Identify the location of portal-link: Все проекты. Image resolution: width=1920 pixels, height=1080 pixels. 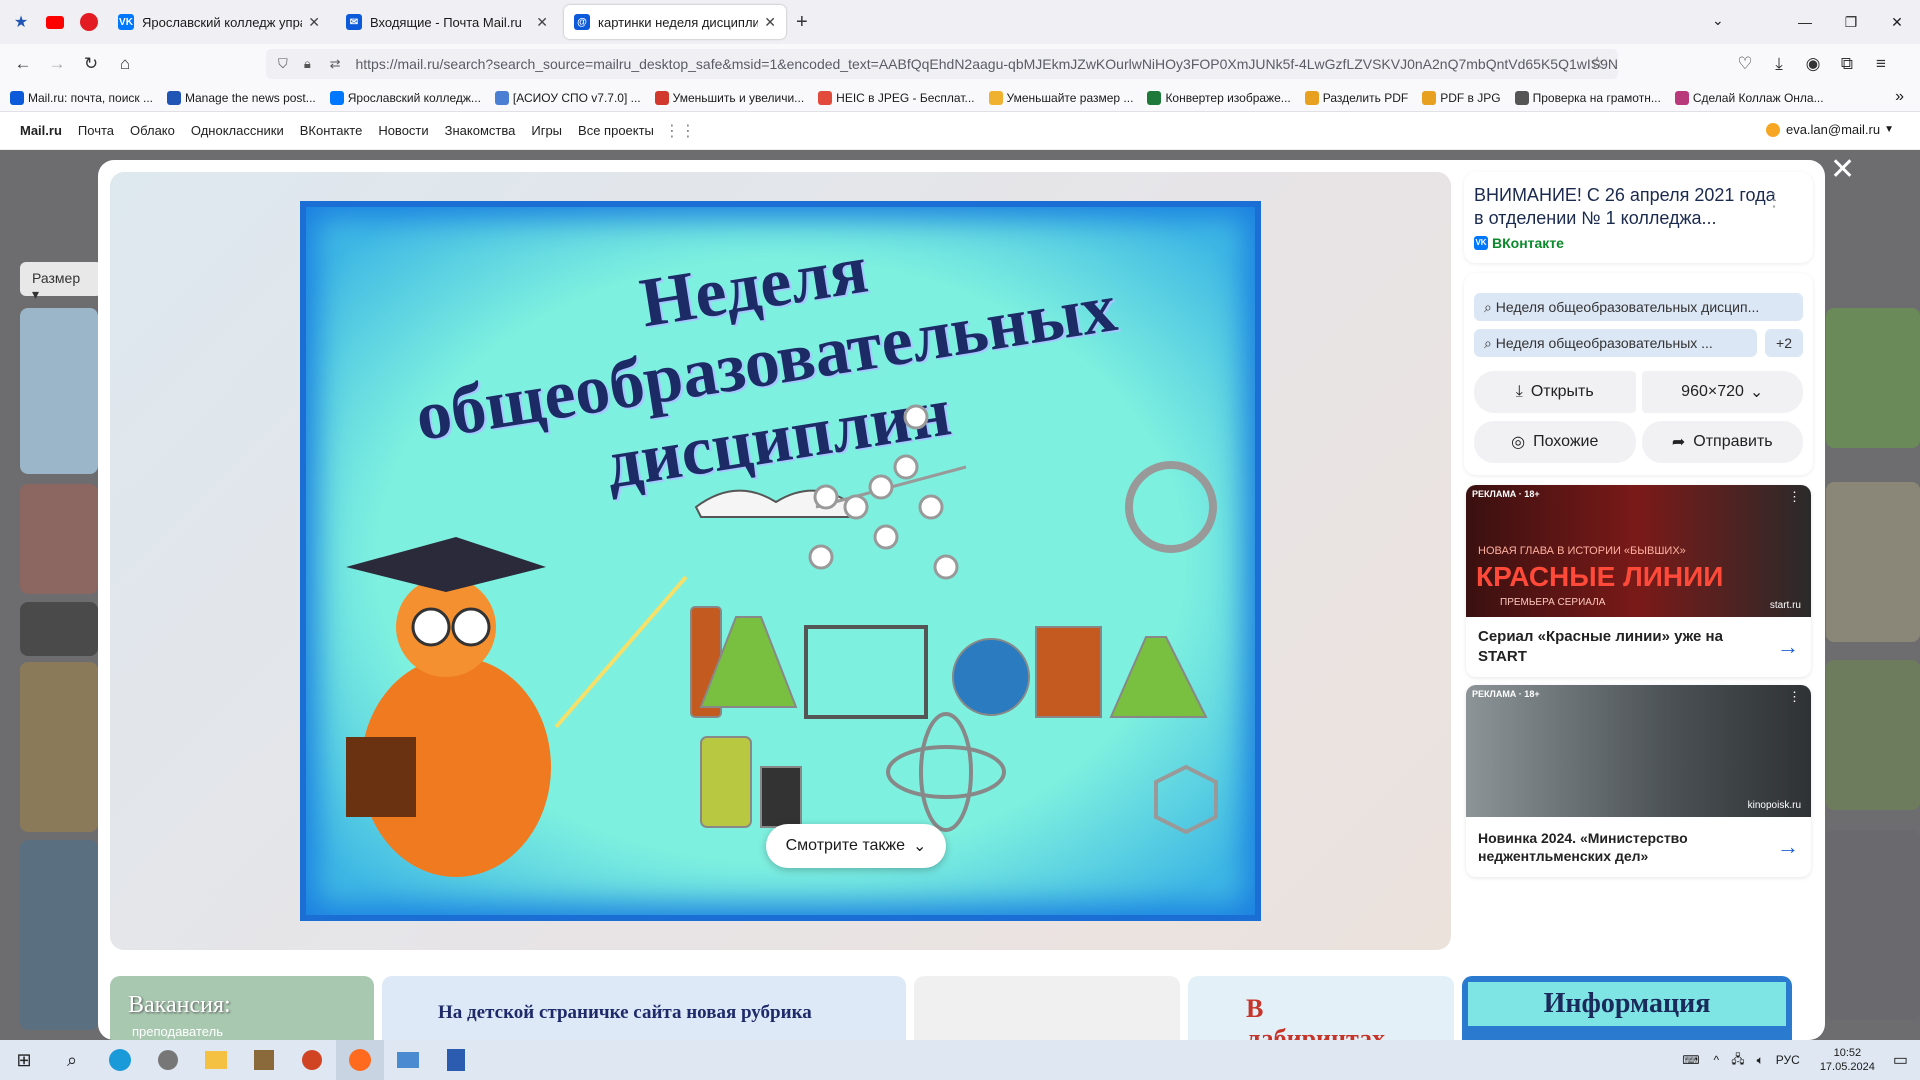
(616, 130).